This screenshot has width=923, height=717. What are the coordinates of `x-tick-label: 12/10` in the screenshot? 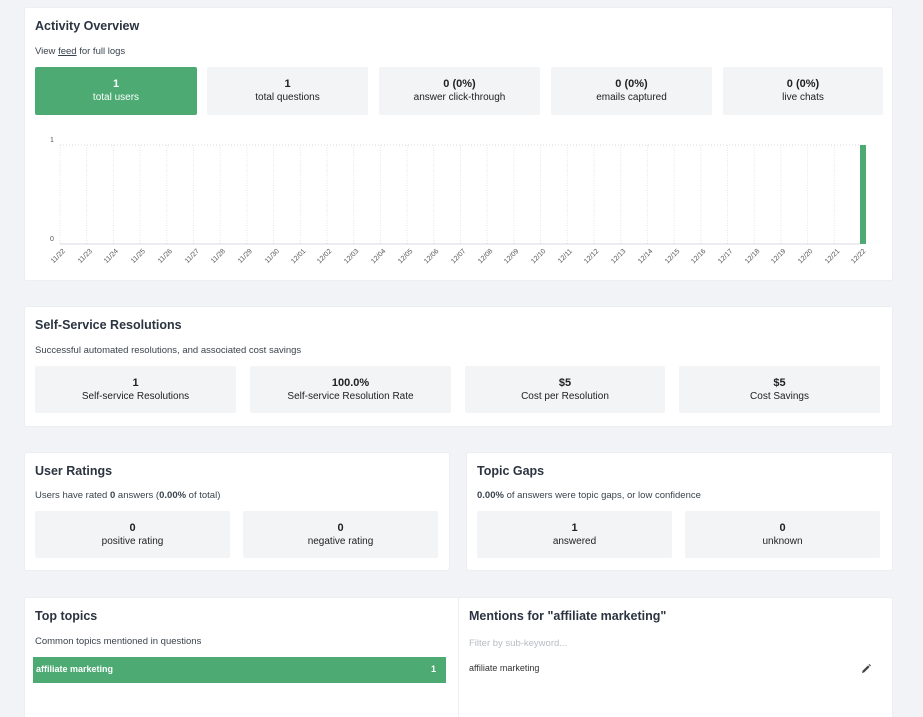 It's located at (539, 257).